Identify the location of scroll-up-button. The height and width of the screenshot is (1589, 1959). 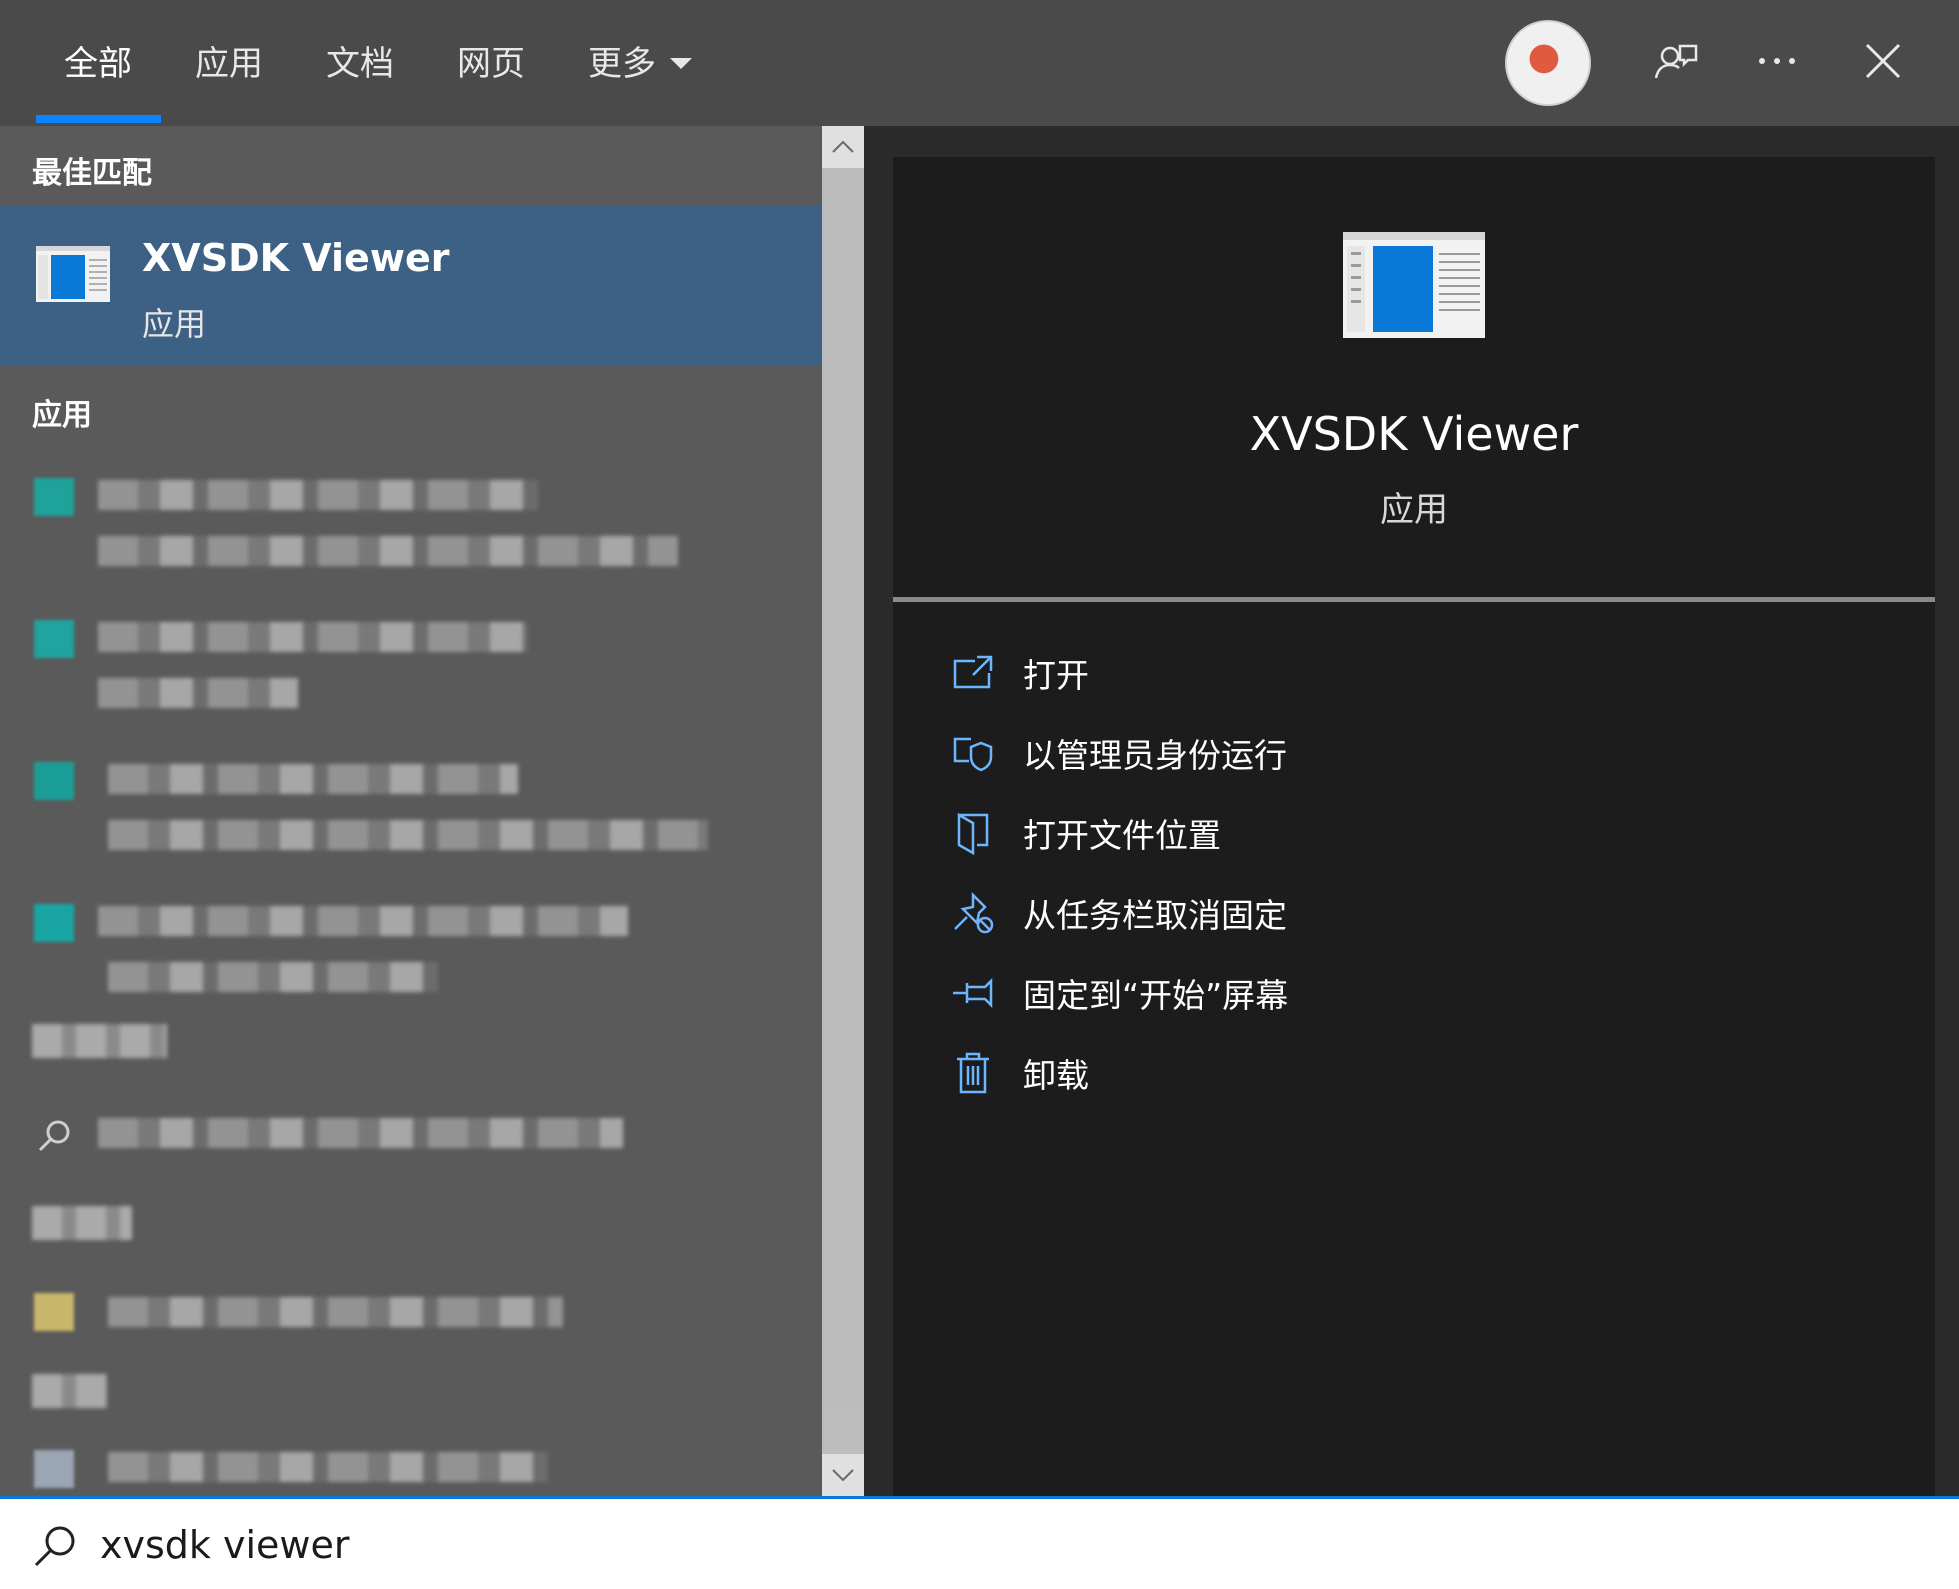
(843, 147).